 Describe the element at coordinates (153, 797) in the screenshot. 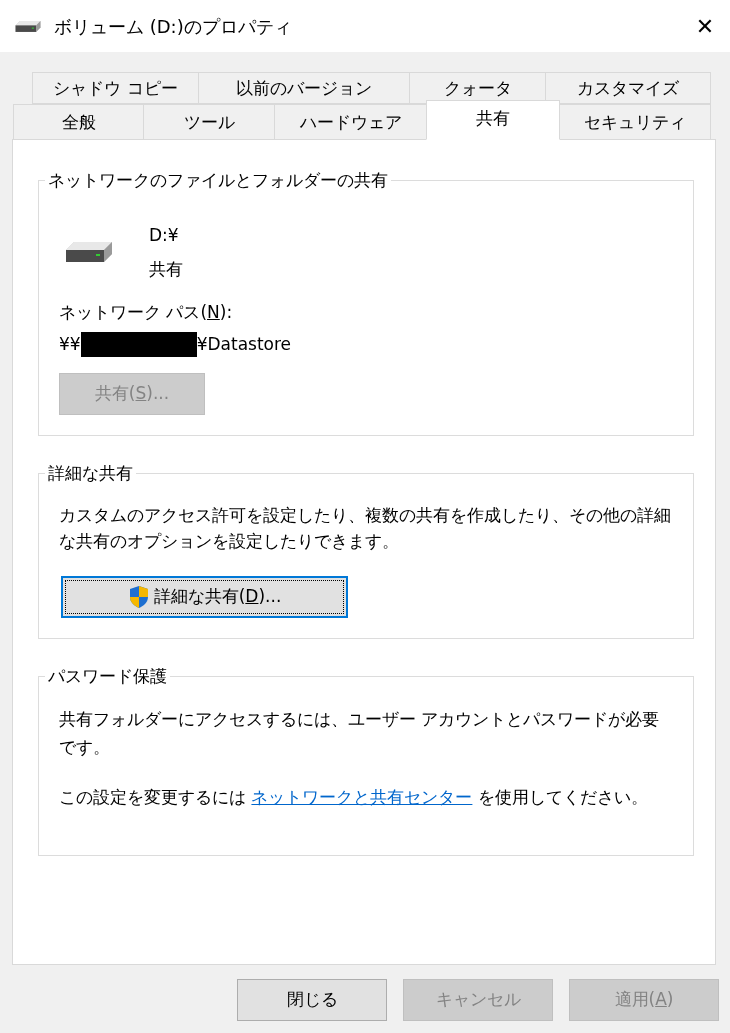

I see `hint-text: この設定を変更するには` at that location.